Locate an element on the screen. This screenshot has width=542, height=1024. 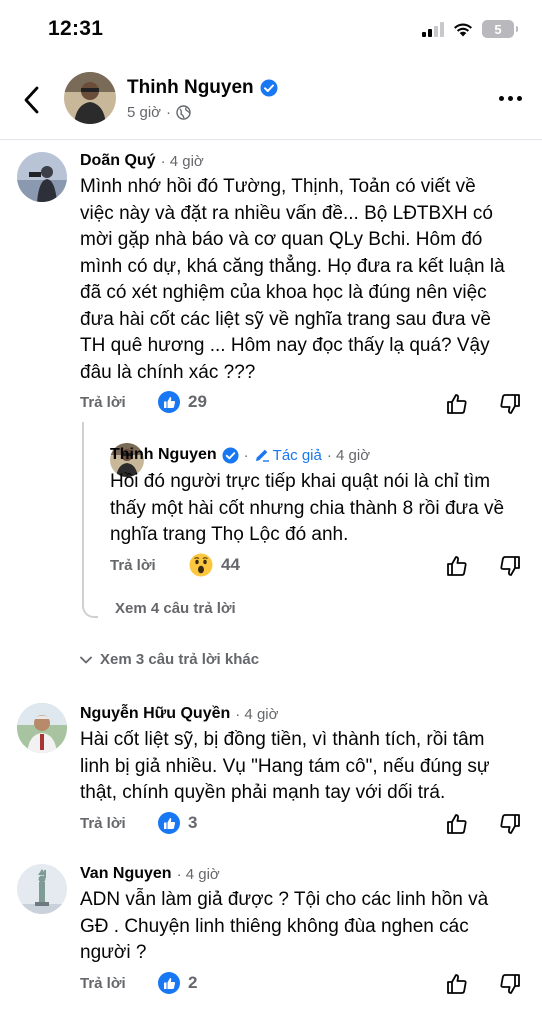
reaction-summary: 3 is located at coordinates (177, 823).